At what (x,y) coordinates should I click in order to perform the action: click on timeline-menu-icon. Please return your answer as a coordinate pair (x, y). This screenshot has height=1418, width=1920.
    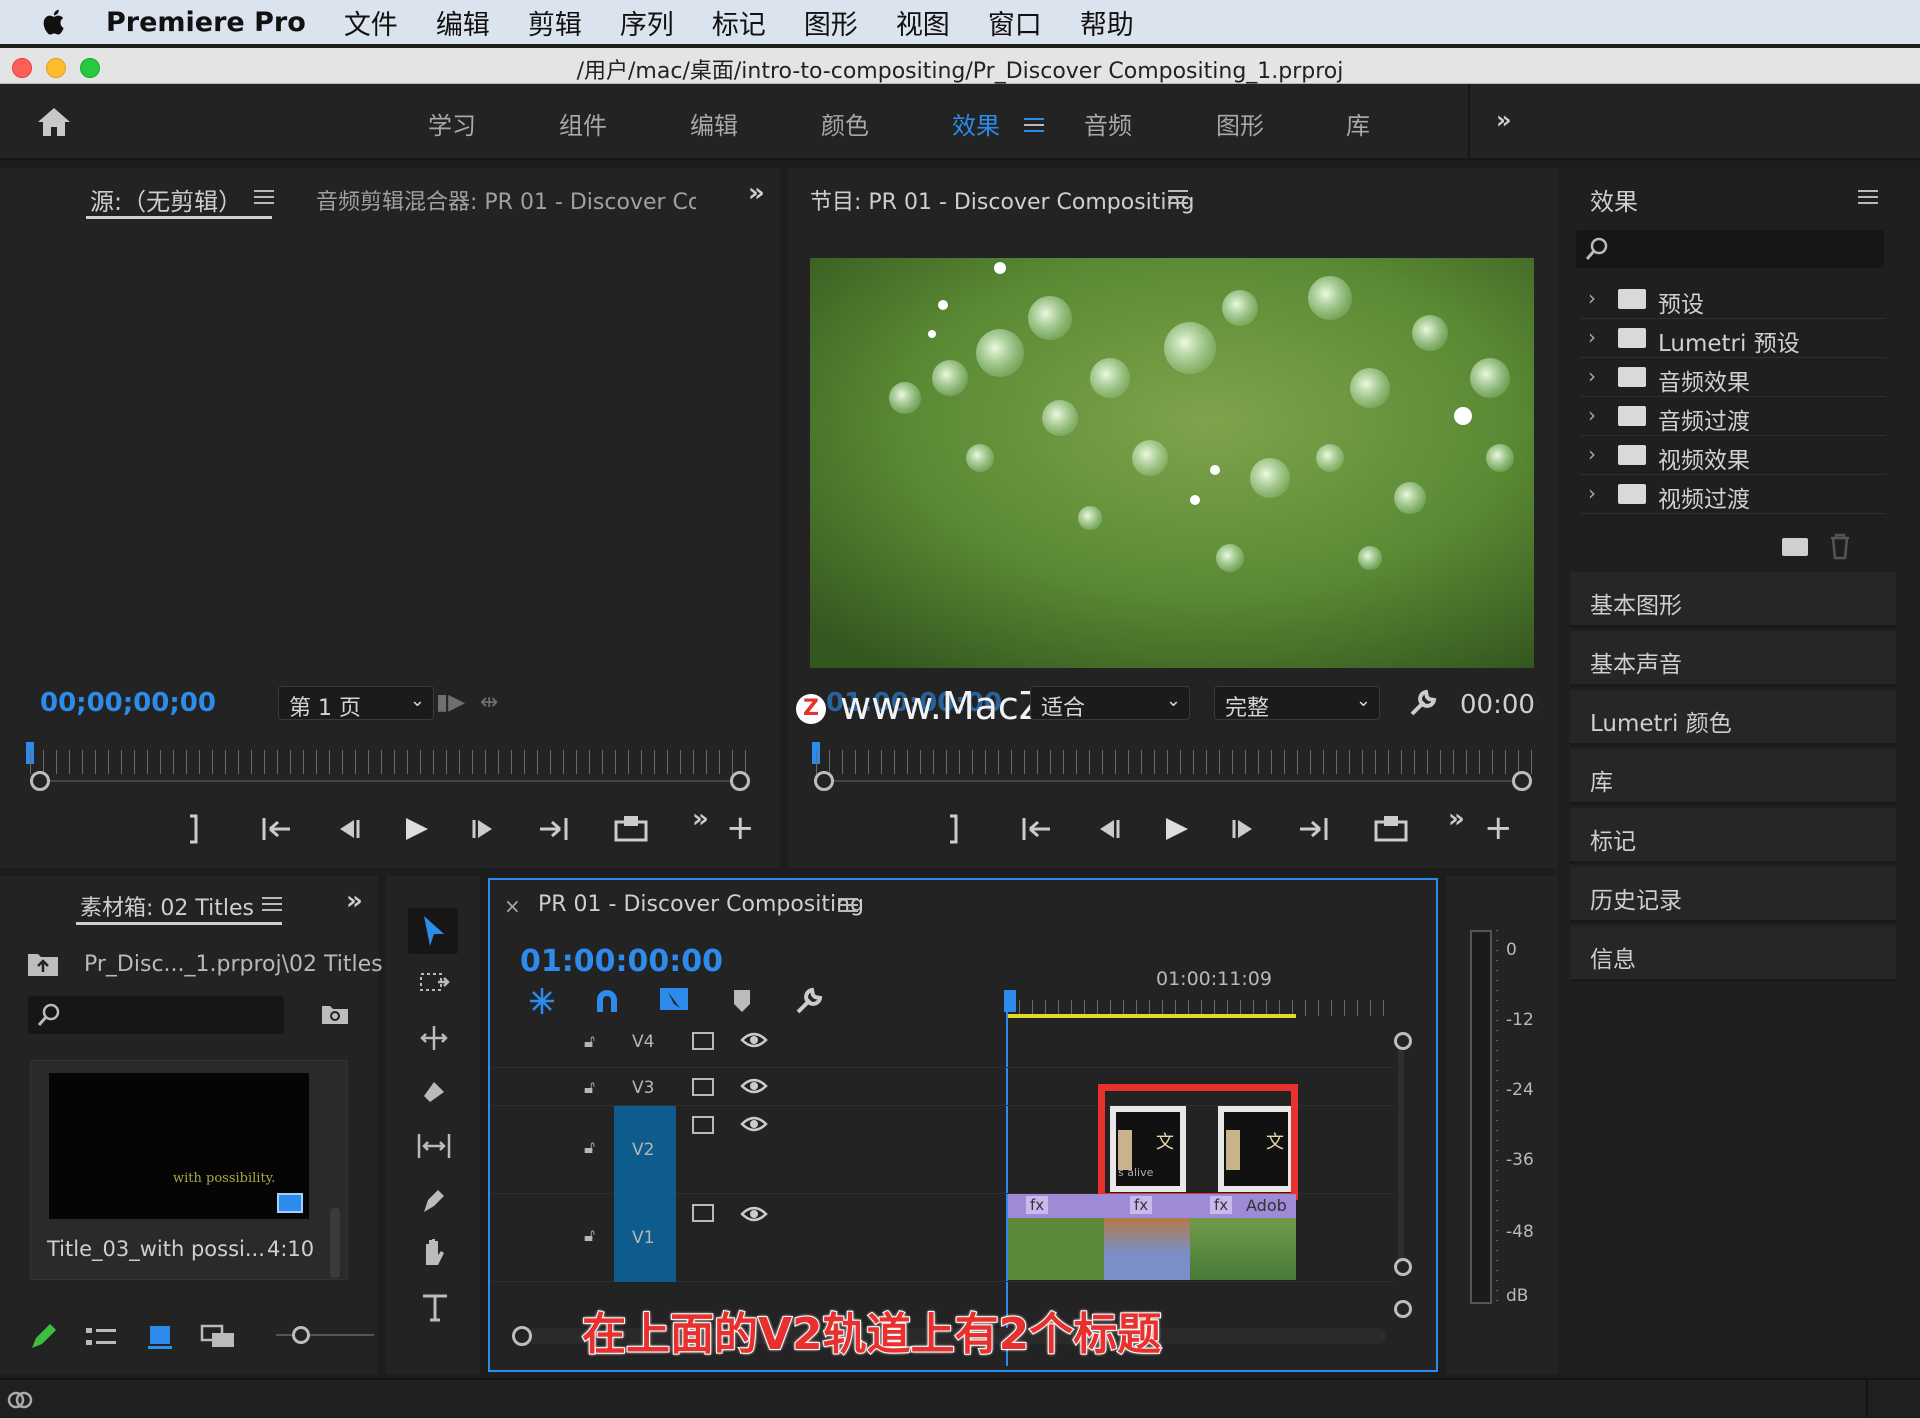
    Looking at the image, I should click on (848, 905).